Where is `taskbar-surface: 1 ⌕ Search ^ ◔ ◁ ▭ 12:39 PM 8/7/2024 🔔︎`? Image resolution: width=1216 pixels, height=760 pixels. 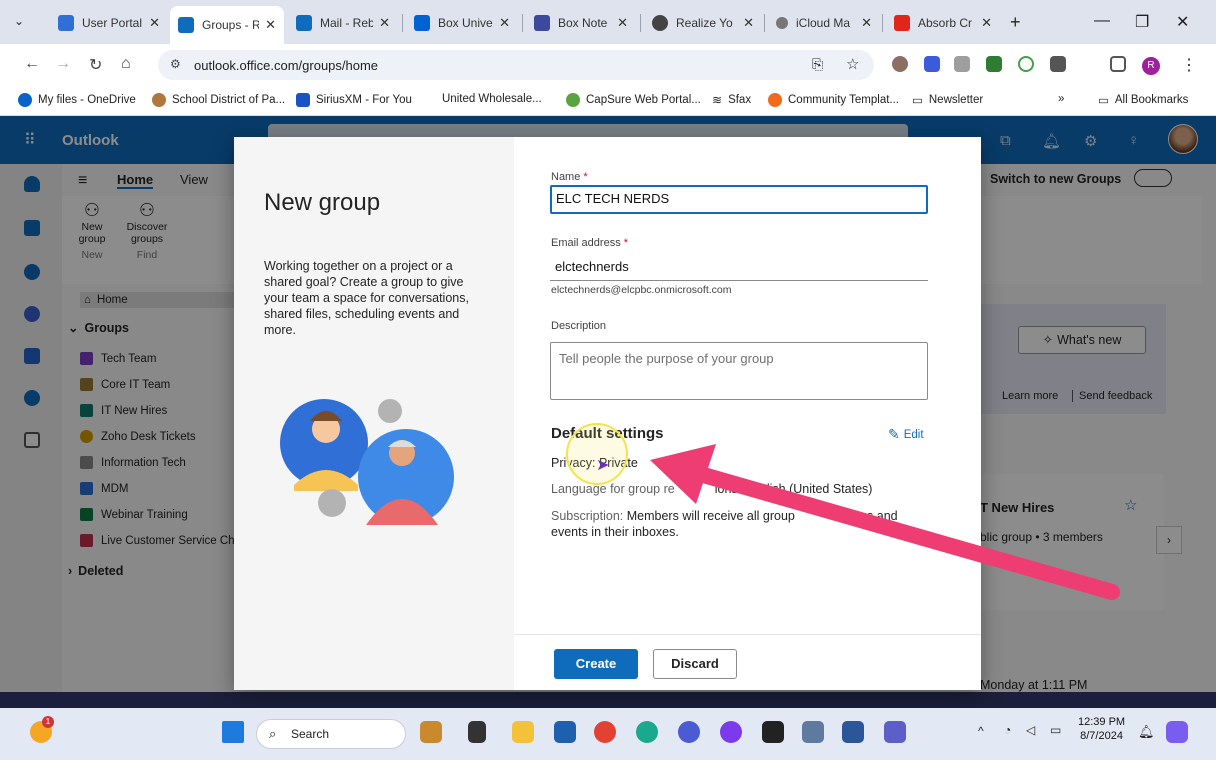
taskbar-surface: 1 ⌕ Search ^ ◔ ◁ ▭ 12:39 PM 8/7/2024 🔔︎ is located at coordinates (608, 734).